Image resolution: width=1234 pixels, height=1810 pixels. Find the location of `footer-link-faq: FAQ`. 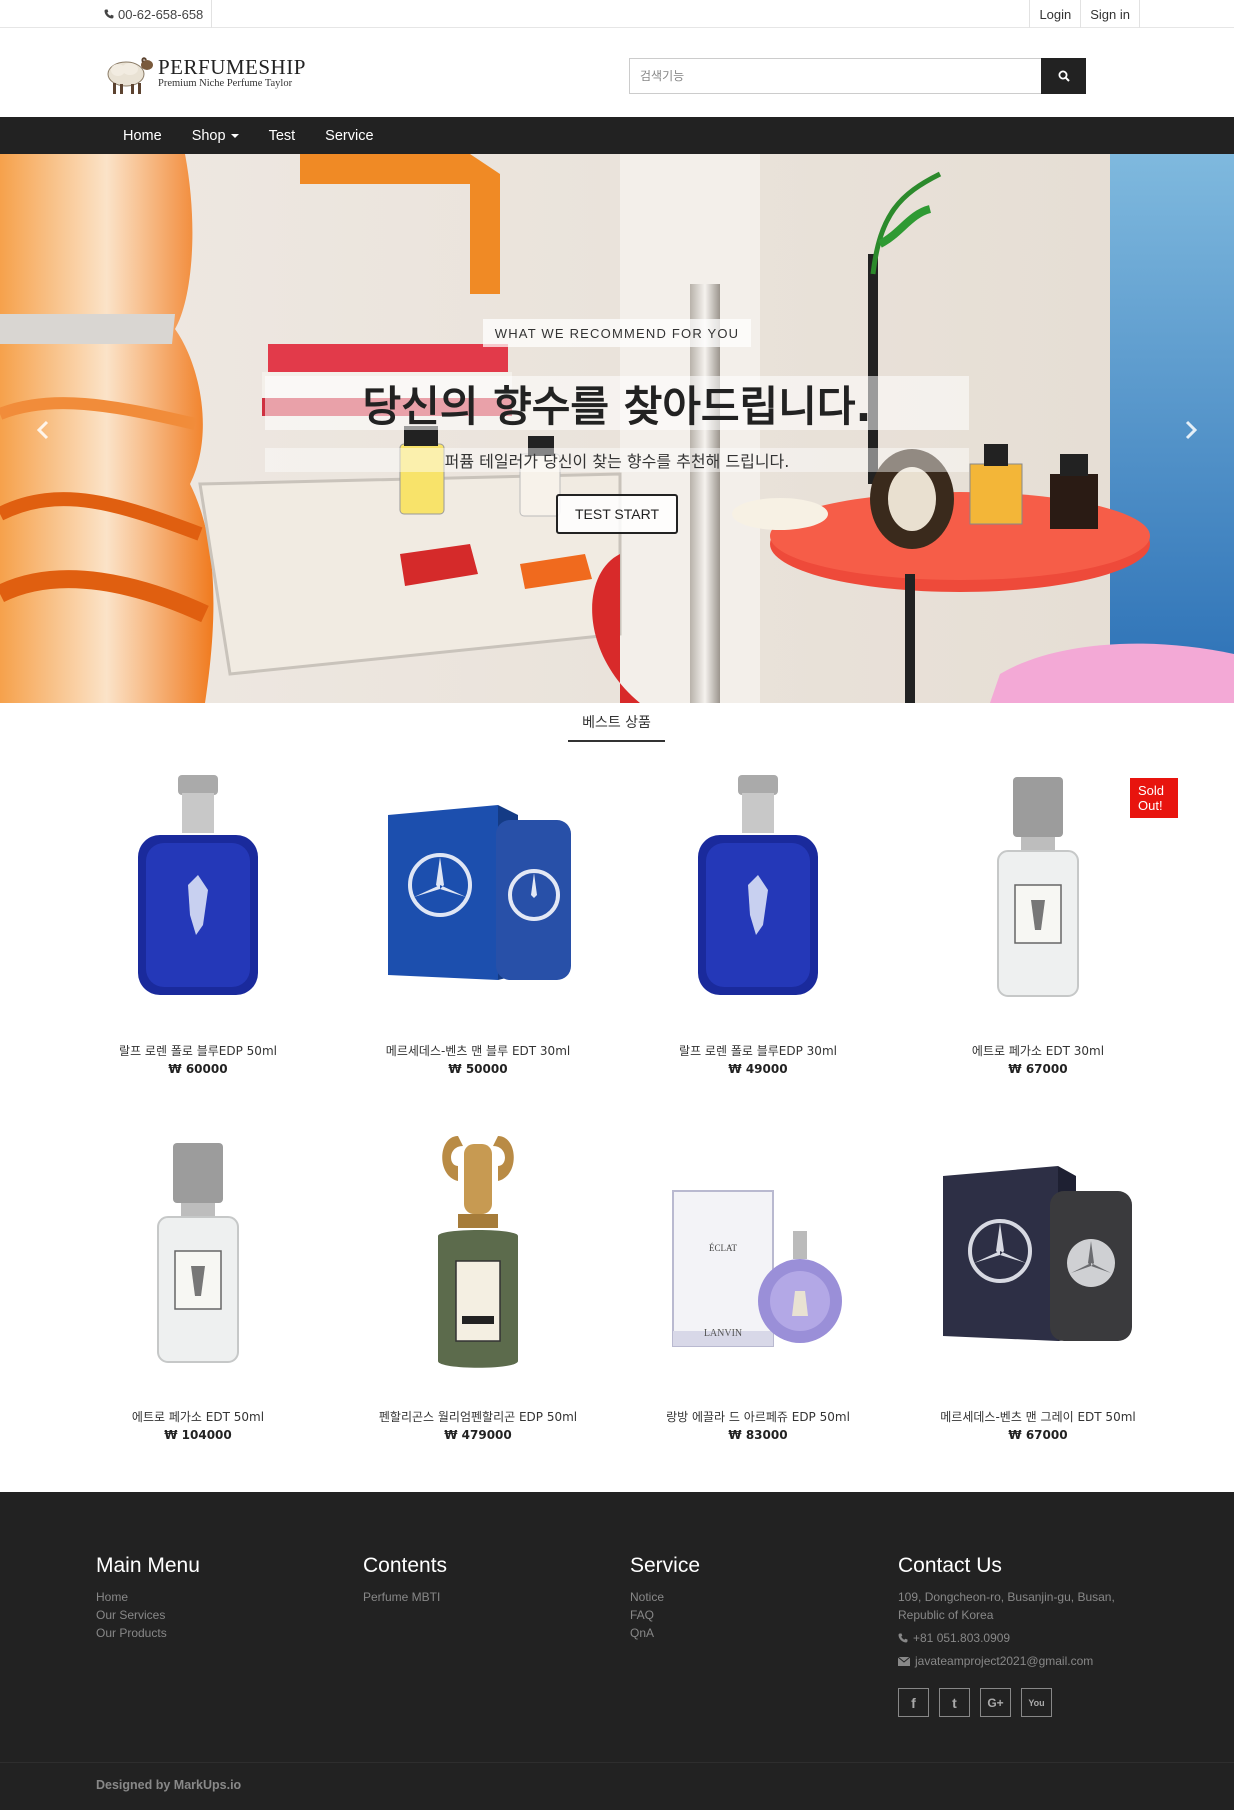

footer-link-faq: FAQ is located at coordinates (665, 1615).